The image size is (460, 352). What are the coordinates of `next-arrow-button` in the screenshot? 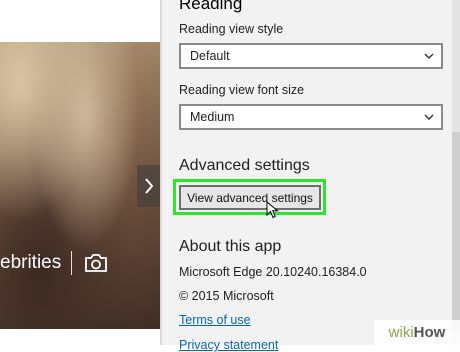 It's located at (148, 186).